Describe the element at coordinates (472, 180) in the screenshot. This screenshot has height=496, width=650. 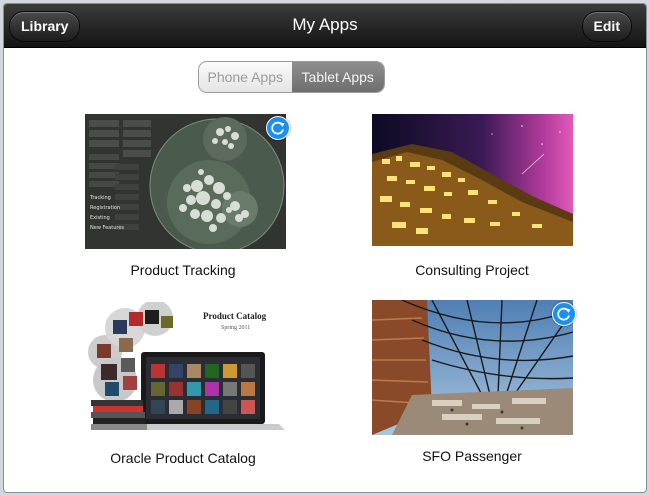
I see `consulting-project-thumbnail` at that location.